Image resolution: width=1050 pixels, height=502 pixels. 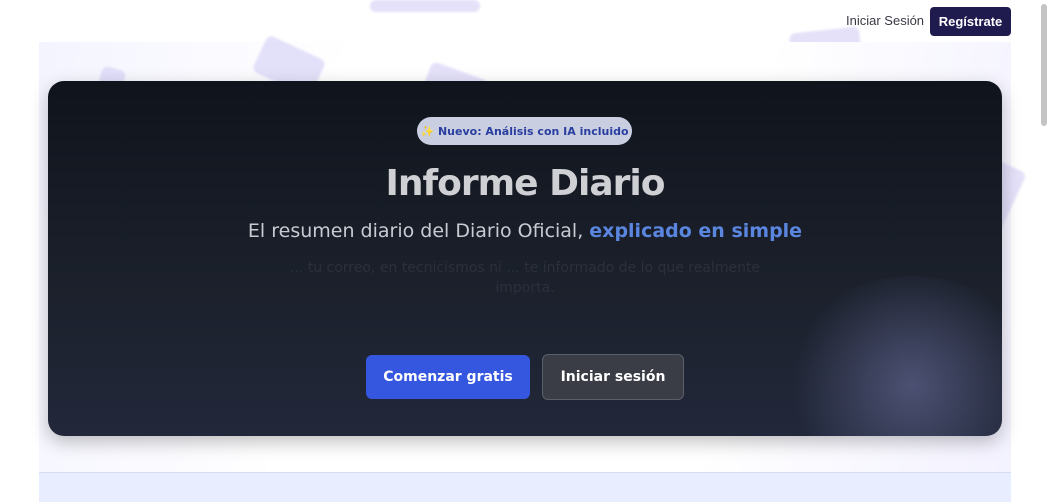 I want to click on start-free-button: Comenzar gratis, so click(x=448, y=377).